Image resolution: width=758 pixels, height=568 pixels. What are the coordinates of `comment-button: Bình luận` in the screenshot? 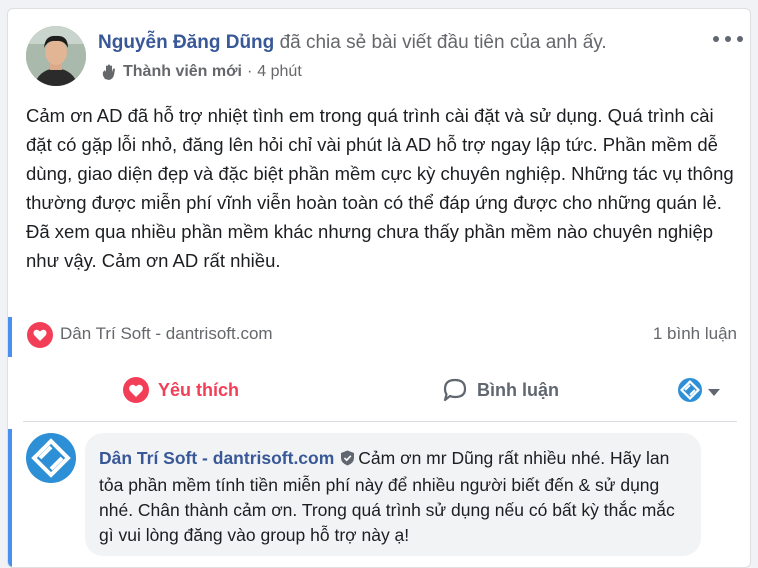 It's located at (500, 390).